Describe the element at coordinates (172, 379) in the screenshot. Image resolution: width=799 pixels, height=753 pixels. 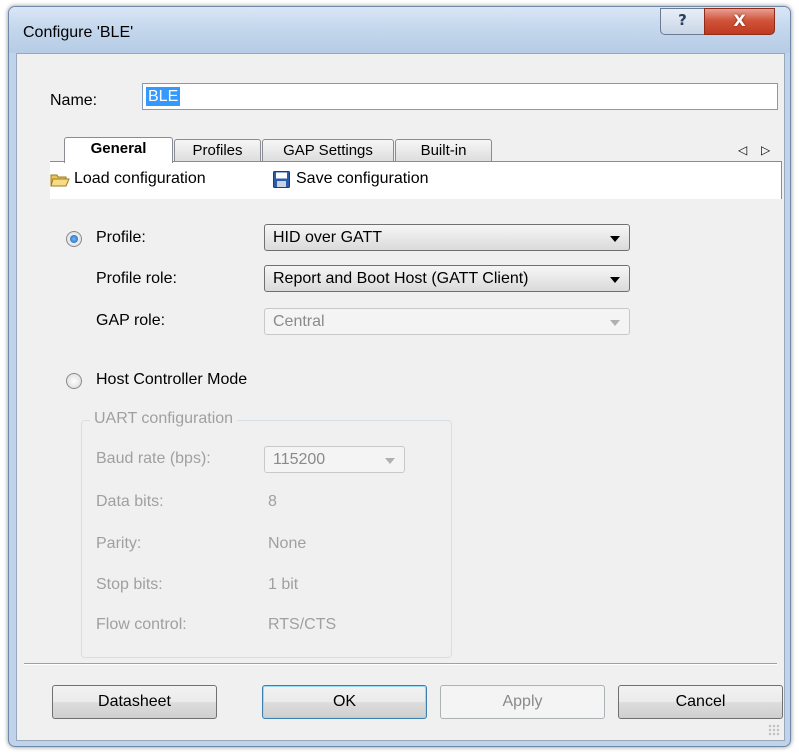
I see `host-controller-label: Host Controller Mode` at that location.